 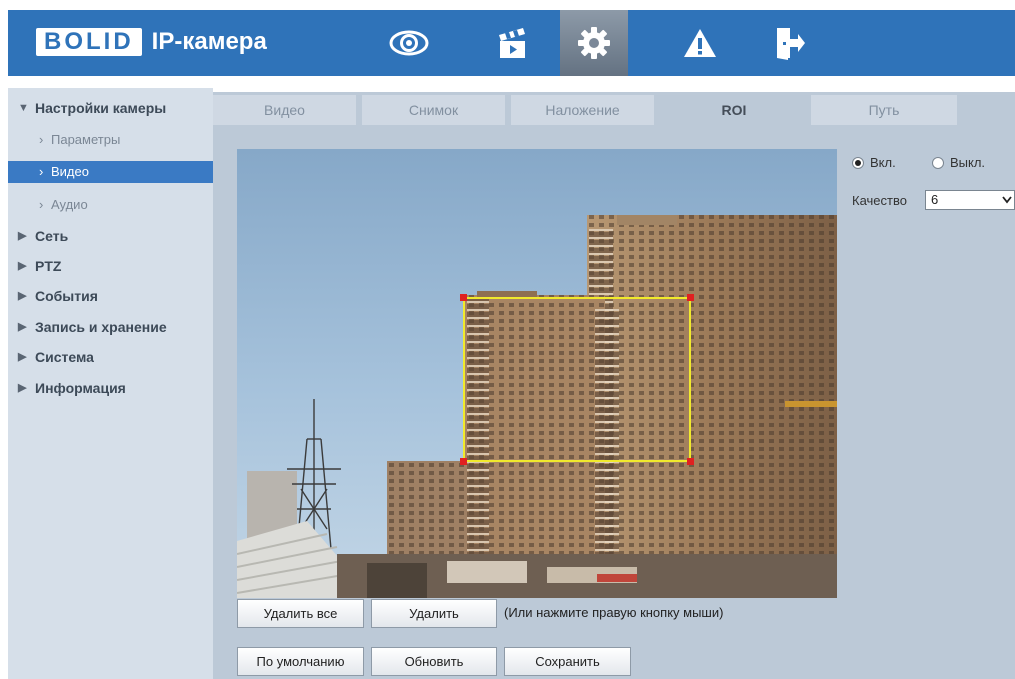 What do you see at coordinates (463, 297) in the screenshot?
I see `roi-handle-top-left` at bounding box center [463, 297].